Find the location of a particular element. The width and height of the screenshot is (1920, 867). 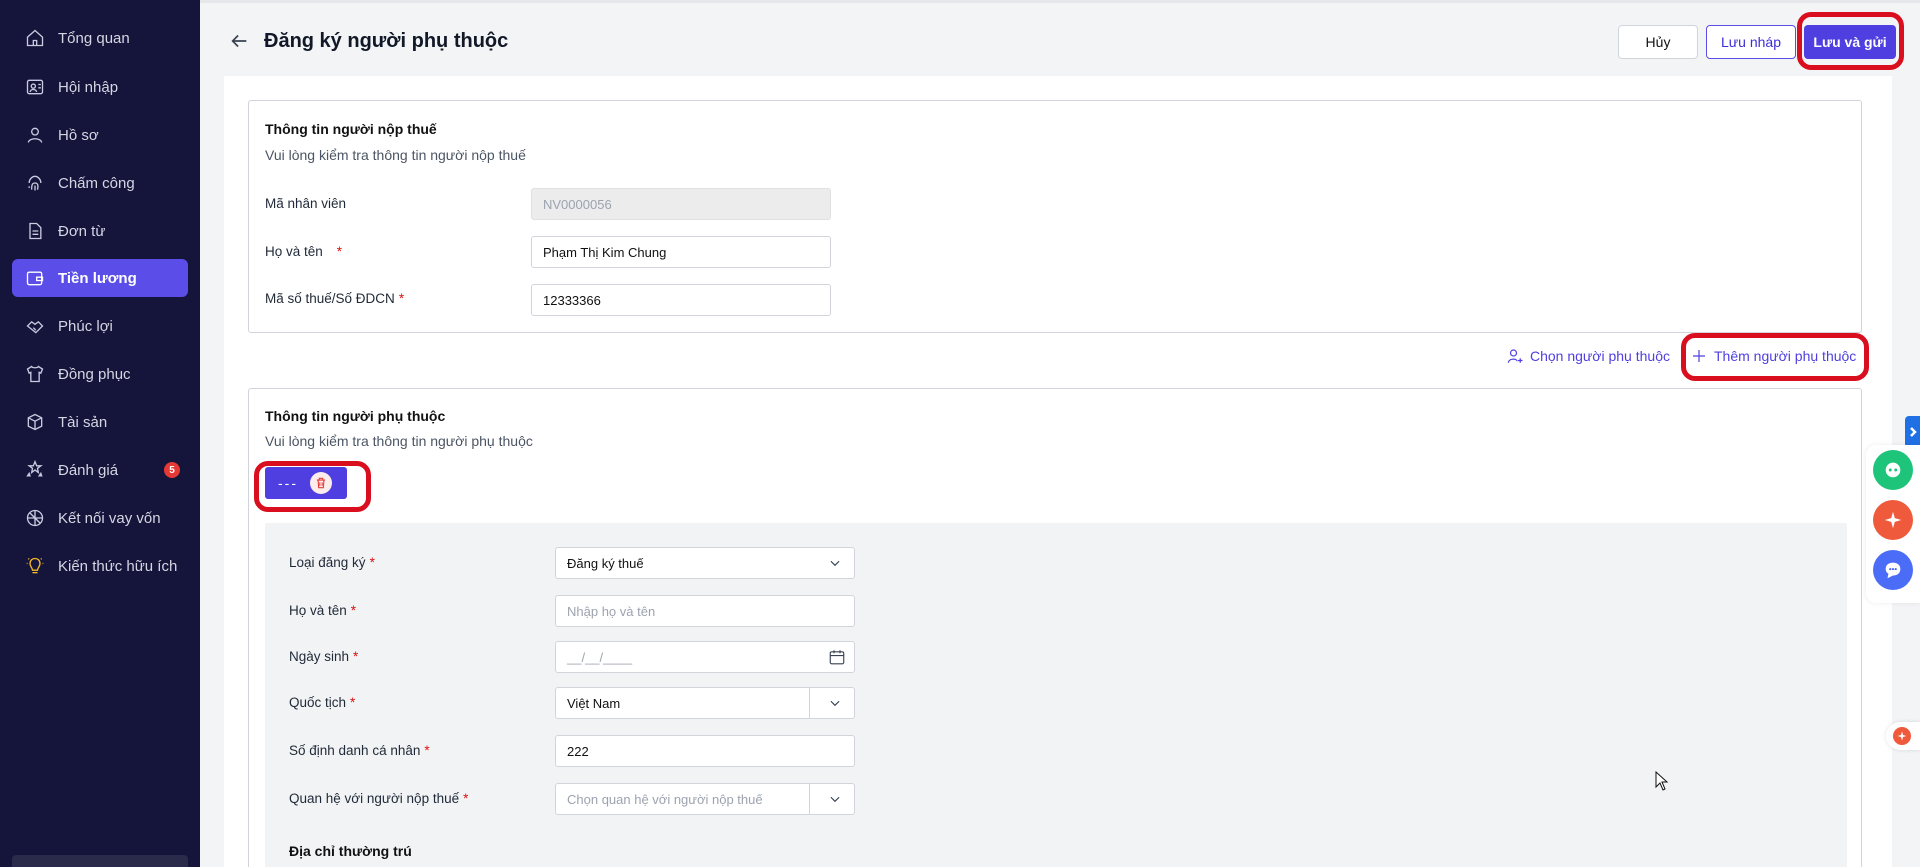

dependent-tab-label: --- is located at coordinates (288, 483).